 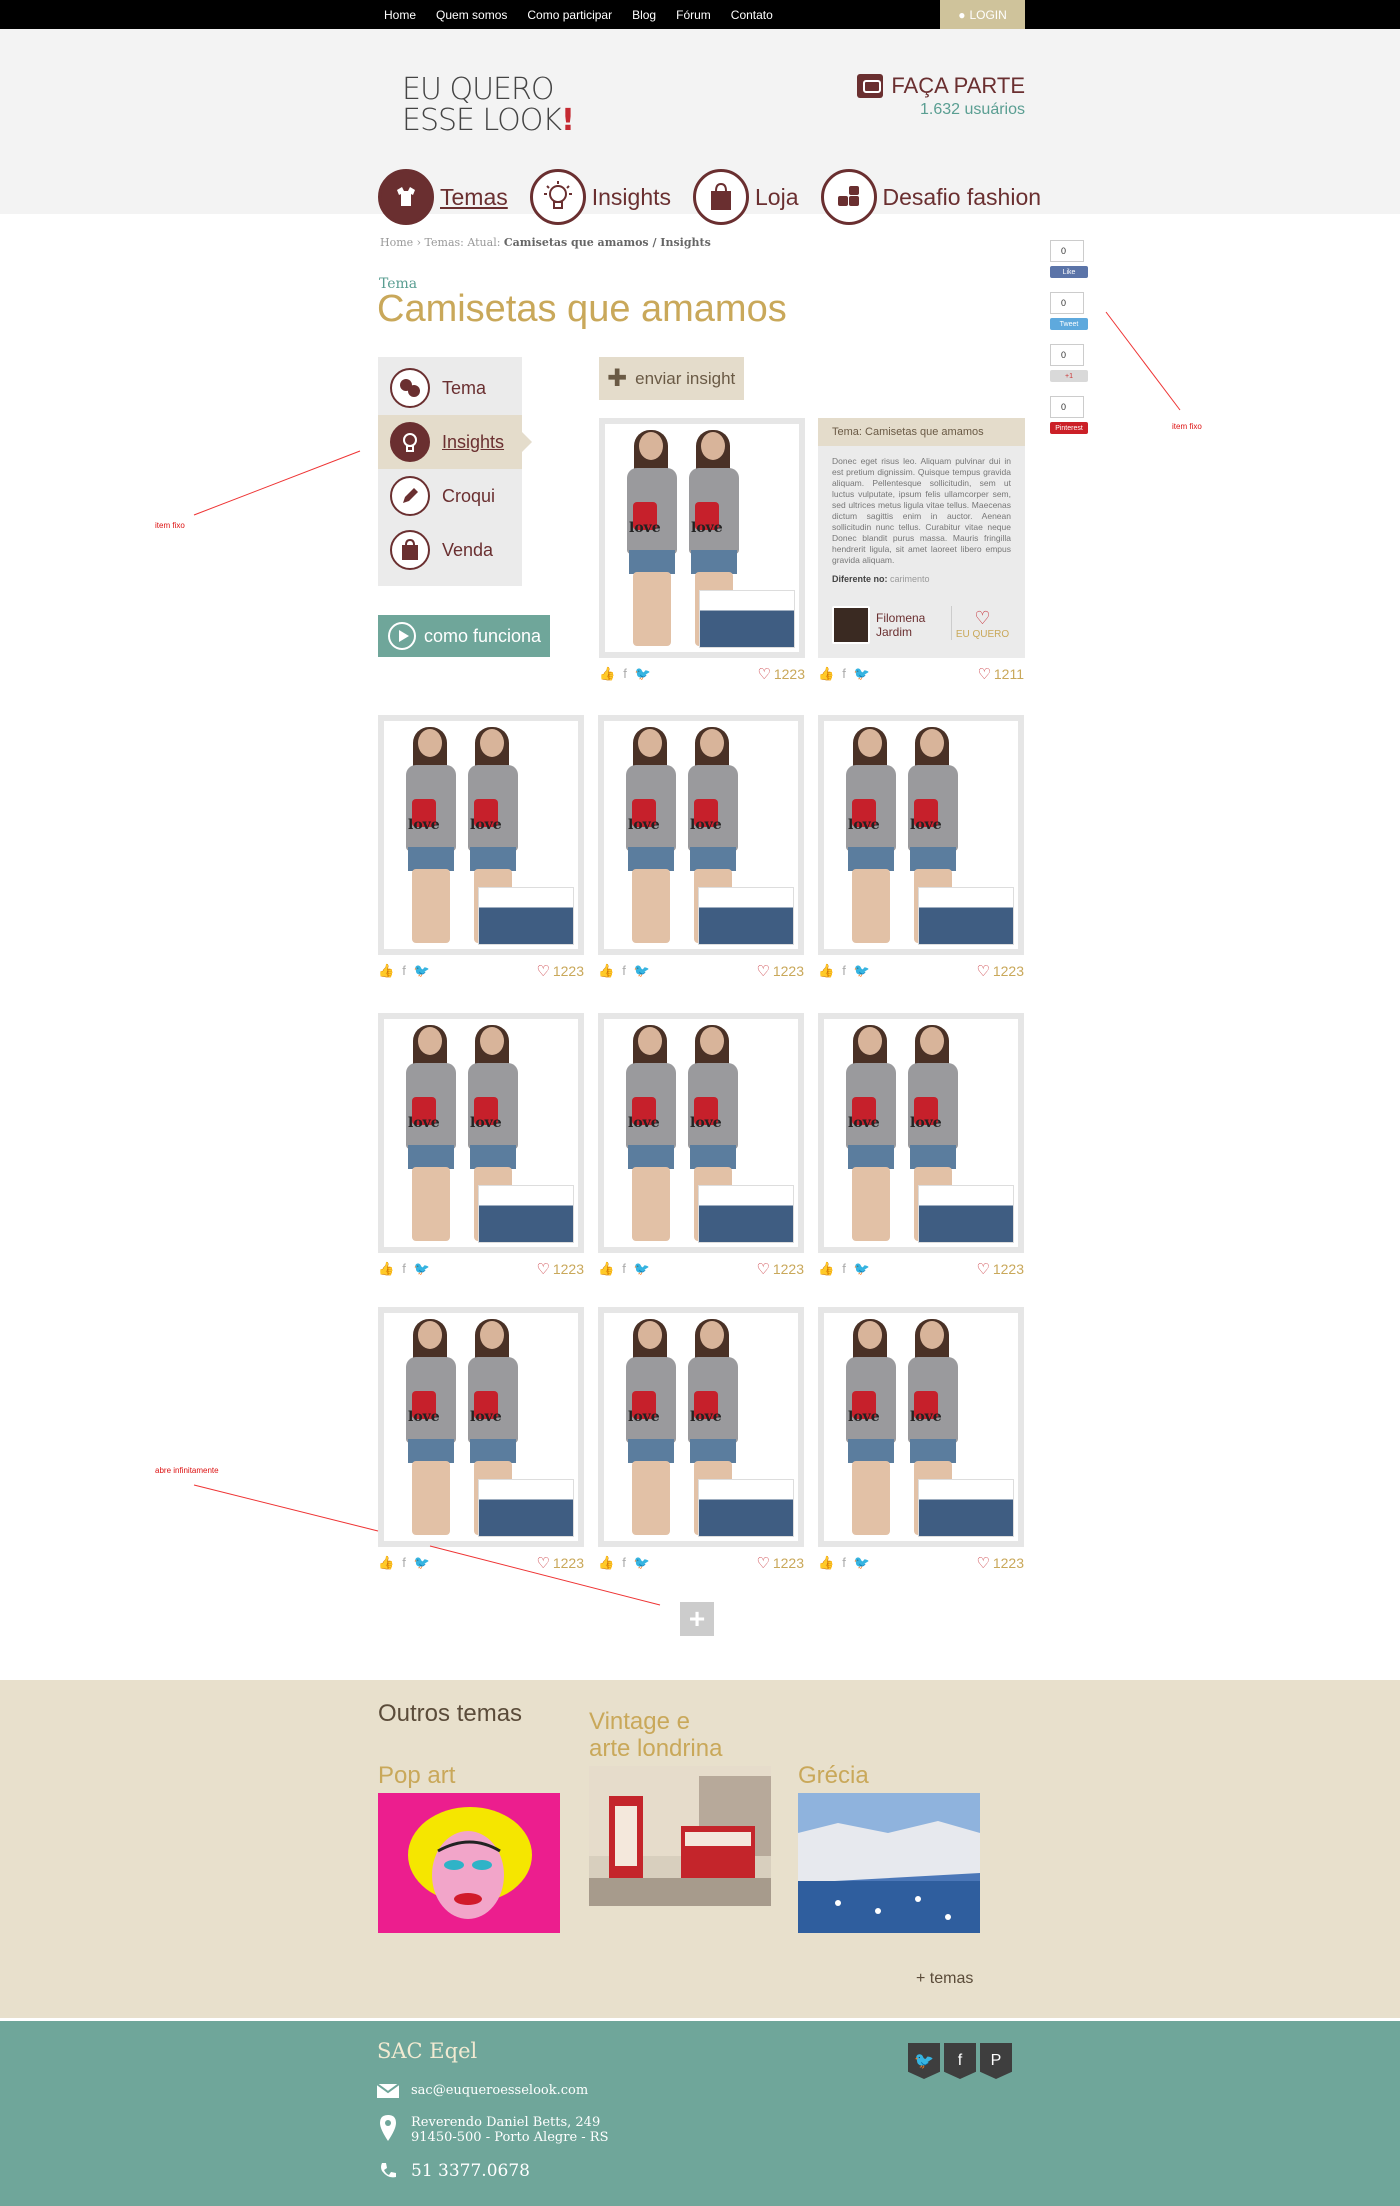 What do you see at coordinates (746, 197) in the screenshot?
I see `nav-item-loja: Loja` at bounding box center [746, 197].